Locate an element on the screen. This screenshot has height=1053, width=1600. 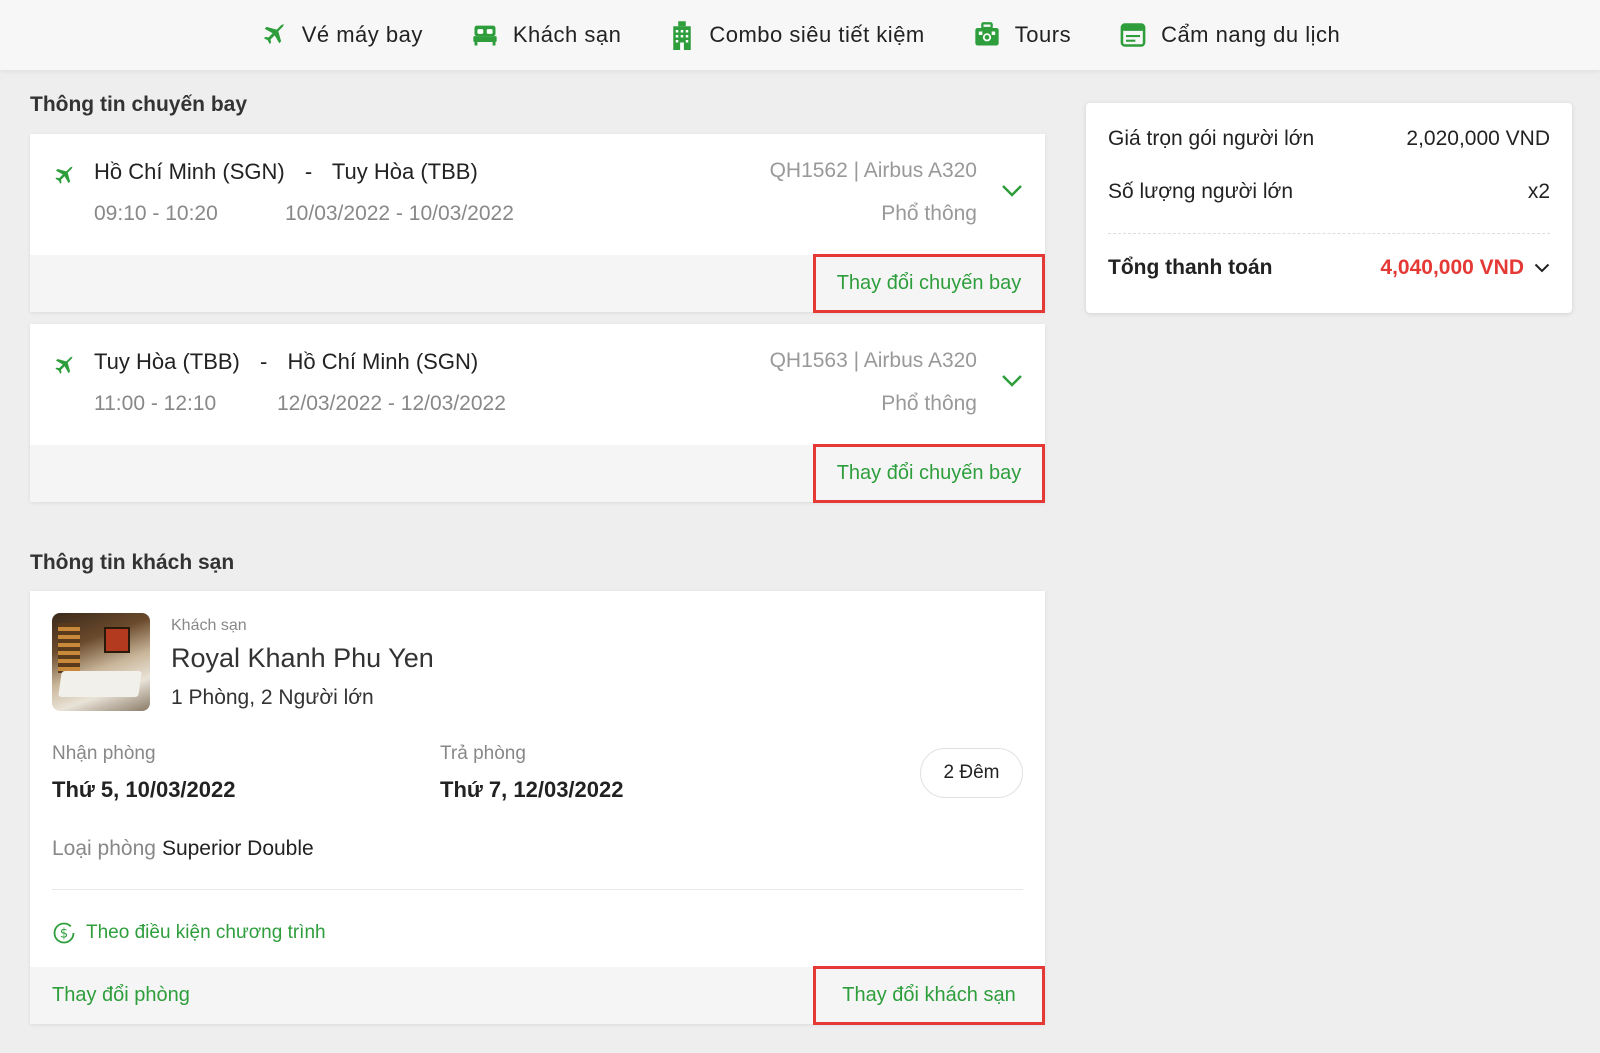
checkout-date: Thứ 7, 12/03/2022 is located at coordinates (532, 789).